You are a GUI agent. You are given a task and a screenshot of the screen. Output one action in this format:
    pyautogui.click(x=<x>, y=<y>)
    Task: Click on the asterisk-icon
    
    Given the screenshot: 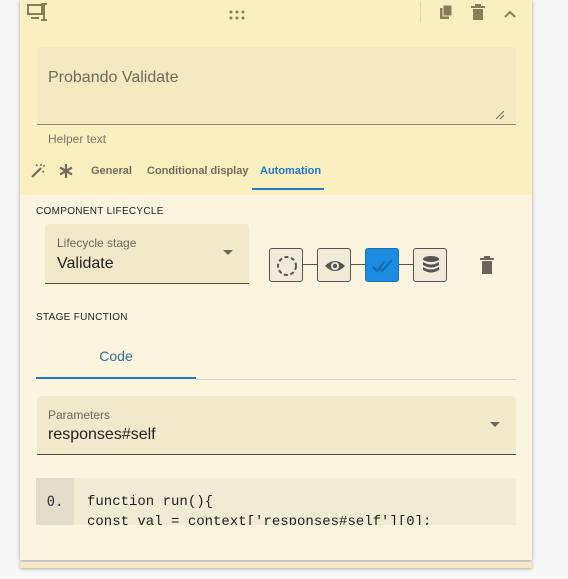 What is the action you would take?
    pyautogui.click(x=66, y=173)
    